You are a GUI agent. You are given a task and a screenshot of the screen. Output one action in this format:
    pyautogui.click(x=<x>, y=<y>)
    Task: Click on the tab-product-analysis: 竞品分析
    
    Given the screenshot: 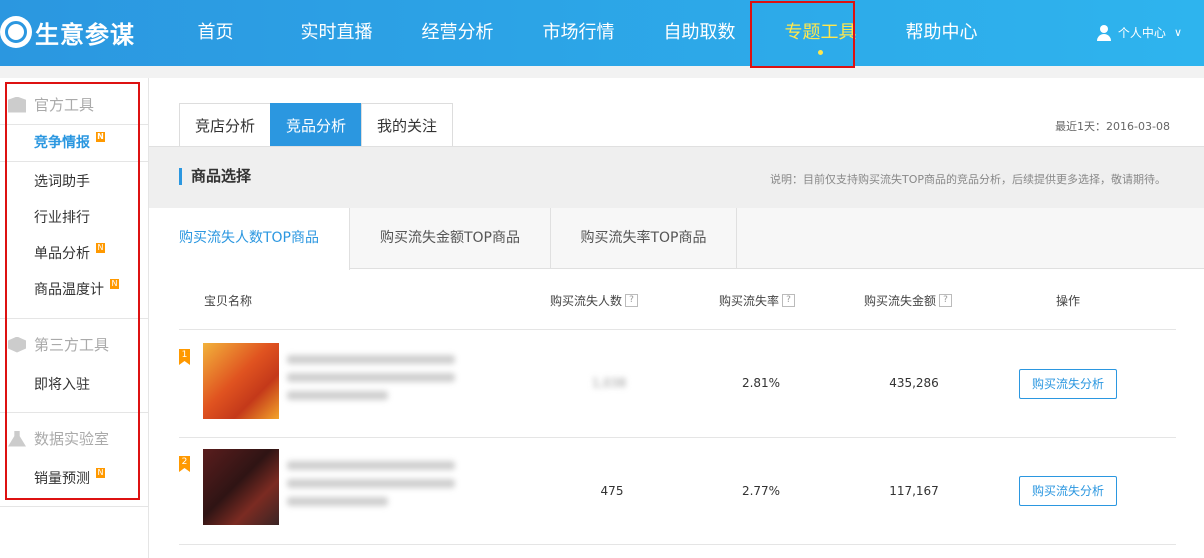 What is the action you would take?
    pyautogui.click(x=316, y=125)
    